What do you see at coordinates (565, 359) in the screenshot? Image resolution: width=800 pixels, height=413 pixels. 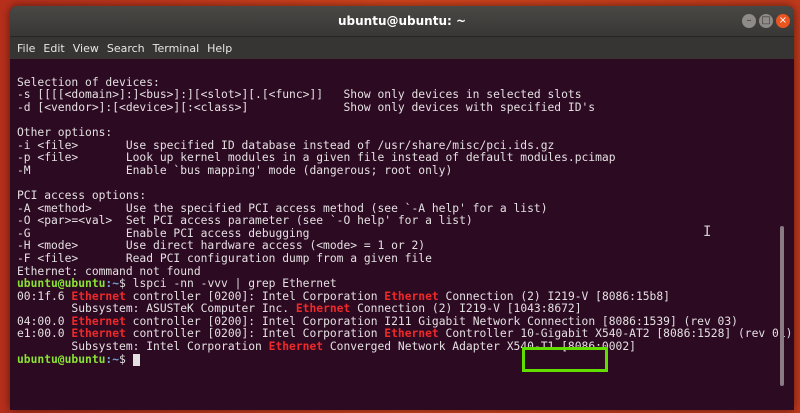 I see `annotation-highlight-box` at bounding box center [565, 359].